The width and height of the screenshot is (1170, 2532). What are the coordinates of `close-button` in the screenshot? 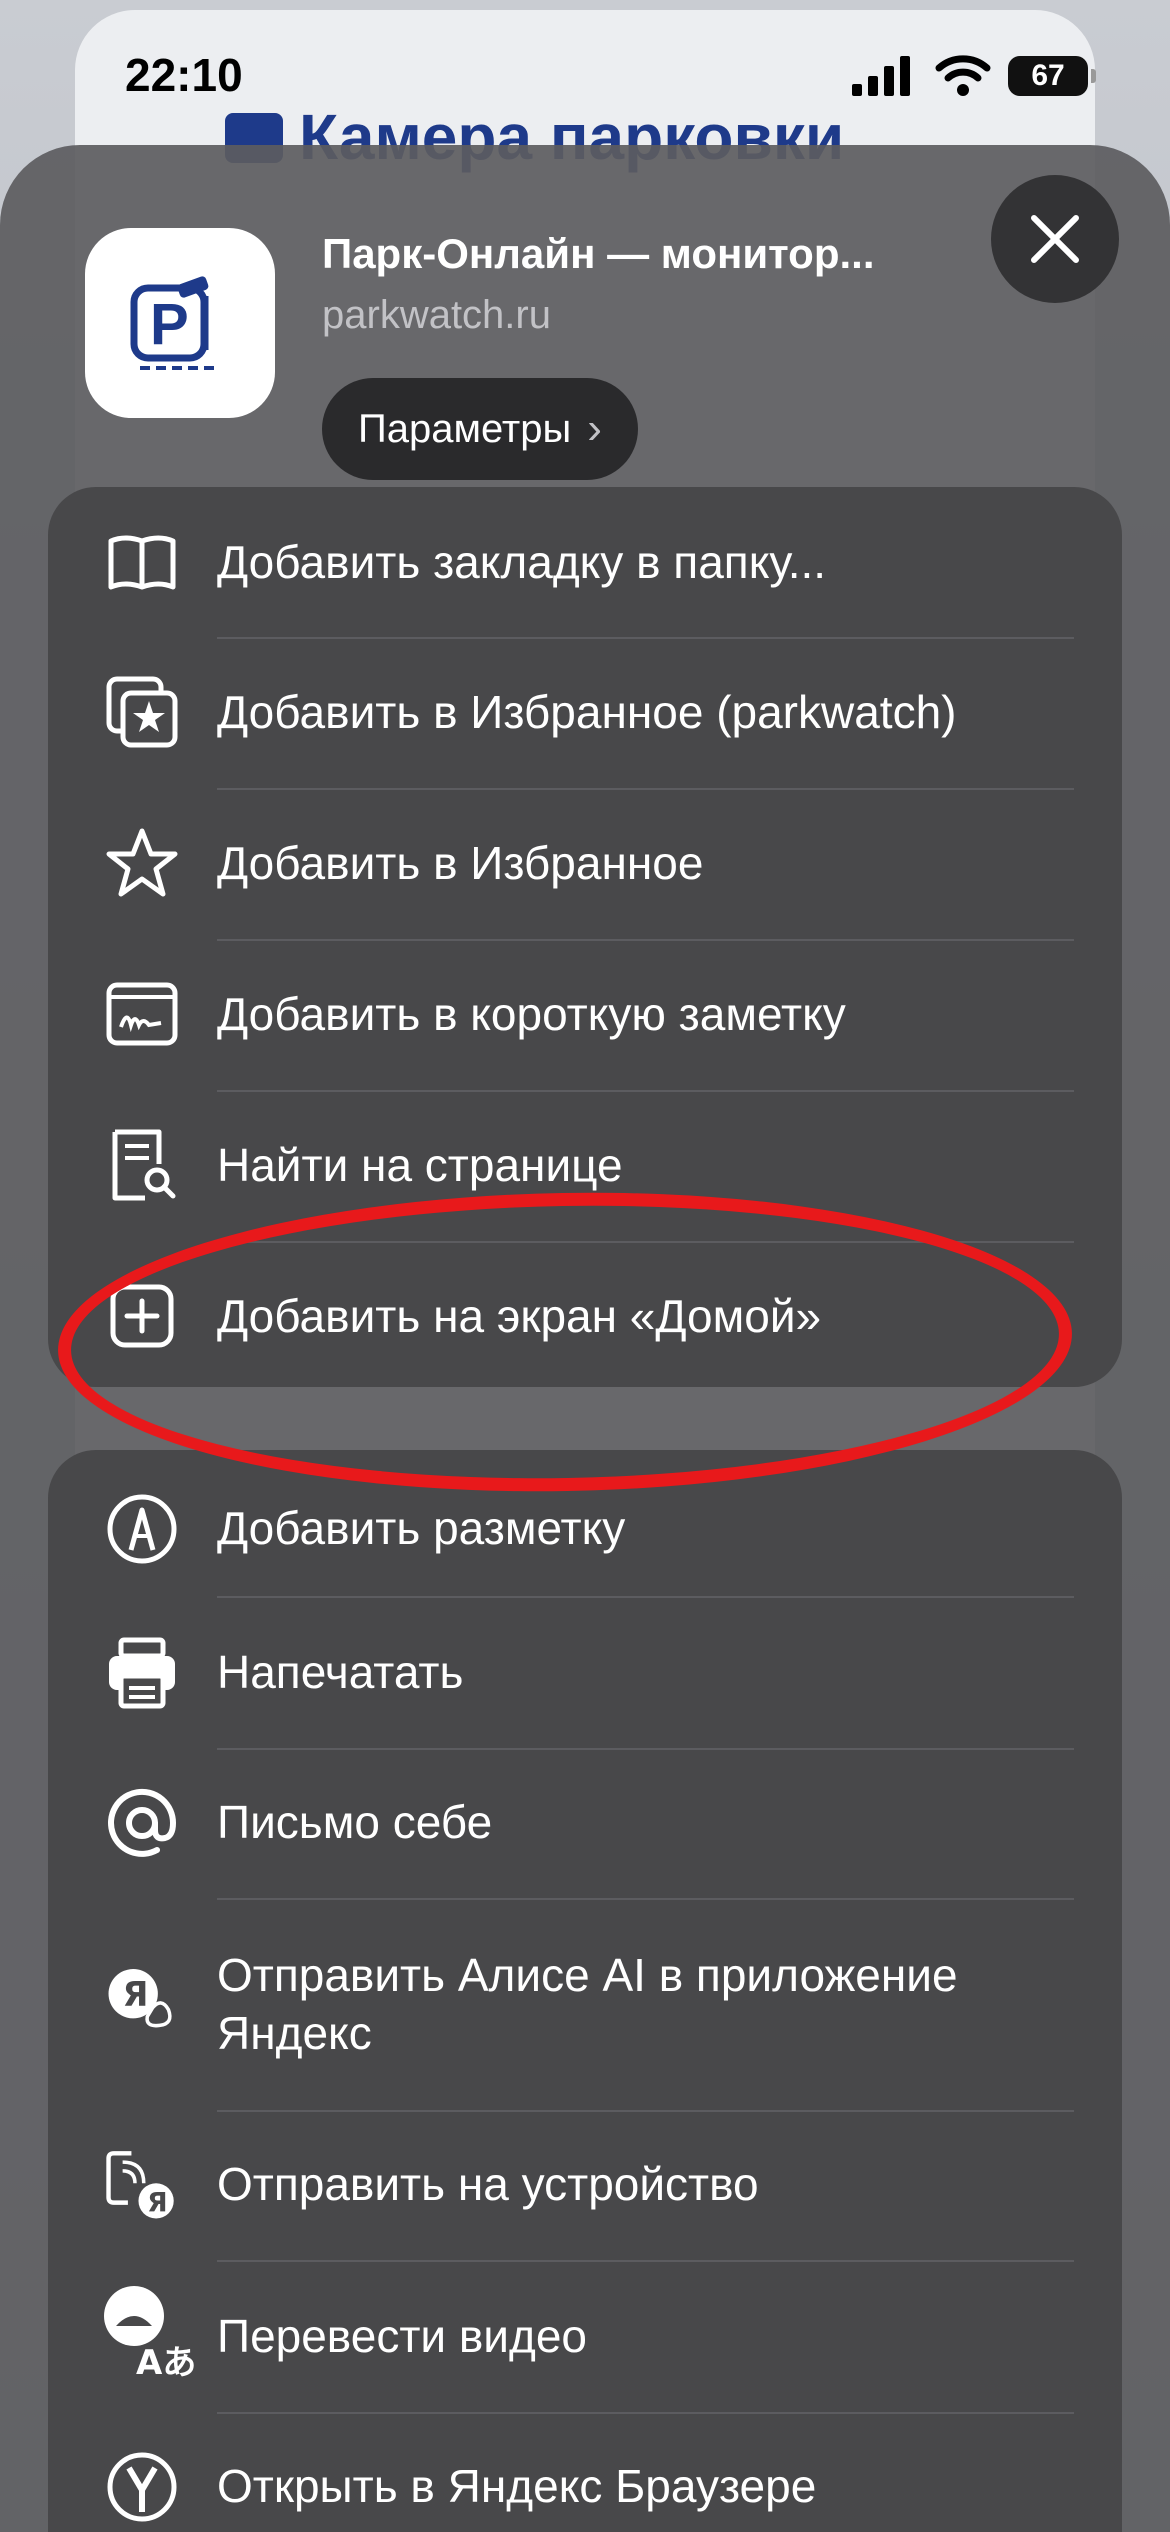 It's located at (1055, 239).